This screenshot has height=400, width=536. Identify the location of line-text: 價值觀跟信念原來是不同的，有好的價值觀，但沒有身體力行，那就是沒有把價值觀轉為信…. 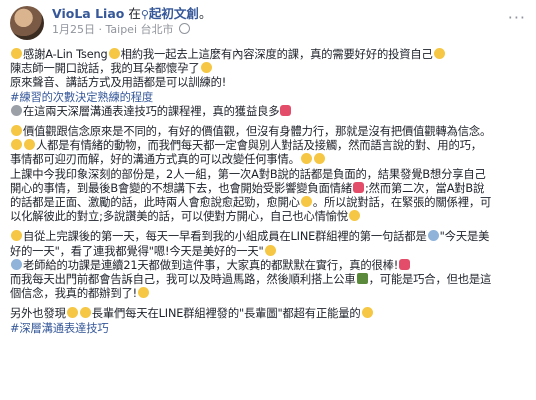
(257, 132).